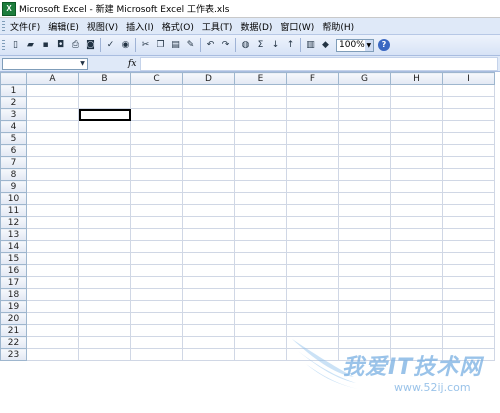 This screenshot has height=413, width=500. What do you see at coordinates (340, 26) in the screenshot?
I see `menu-help: 帮助(H)` at bounding box center [340, 26].